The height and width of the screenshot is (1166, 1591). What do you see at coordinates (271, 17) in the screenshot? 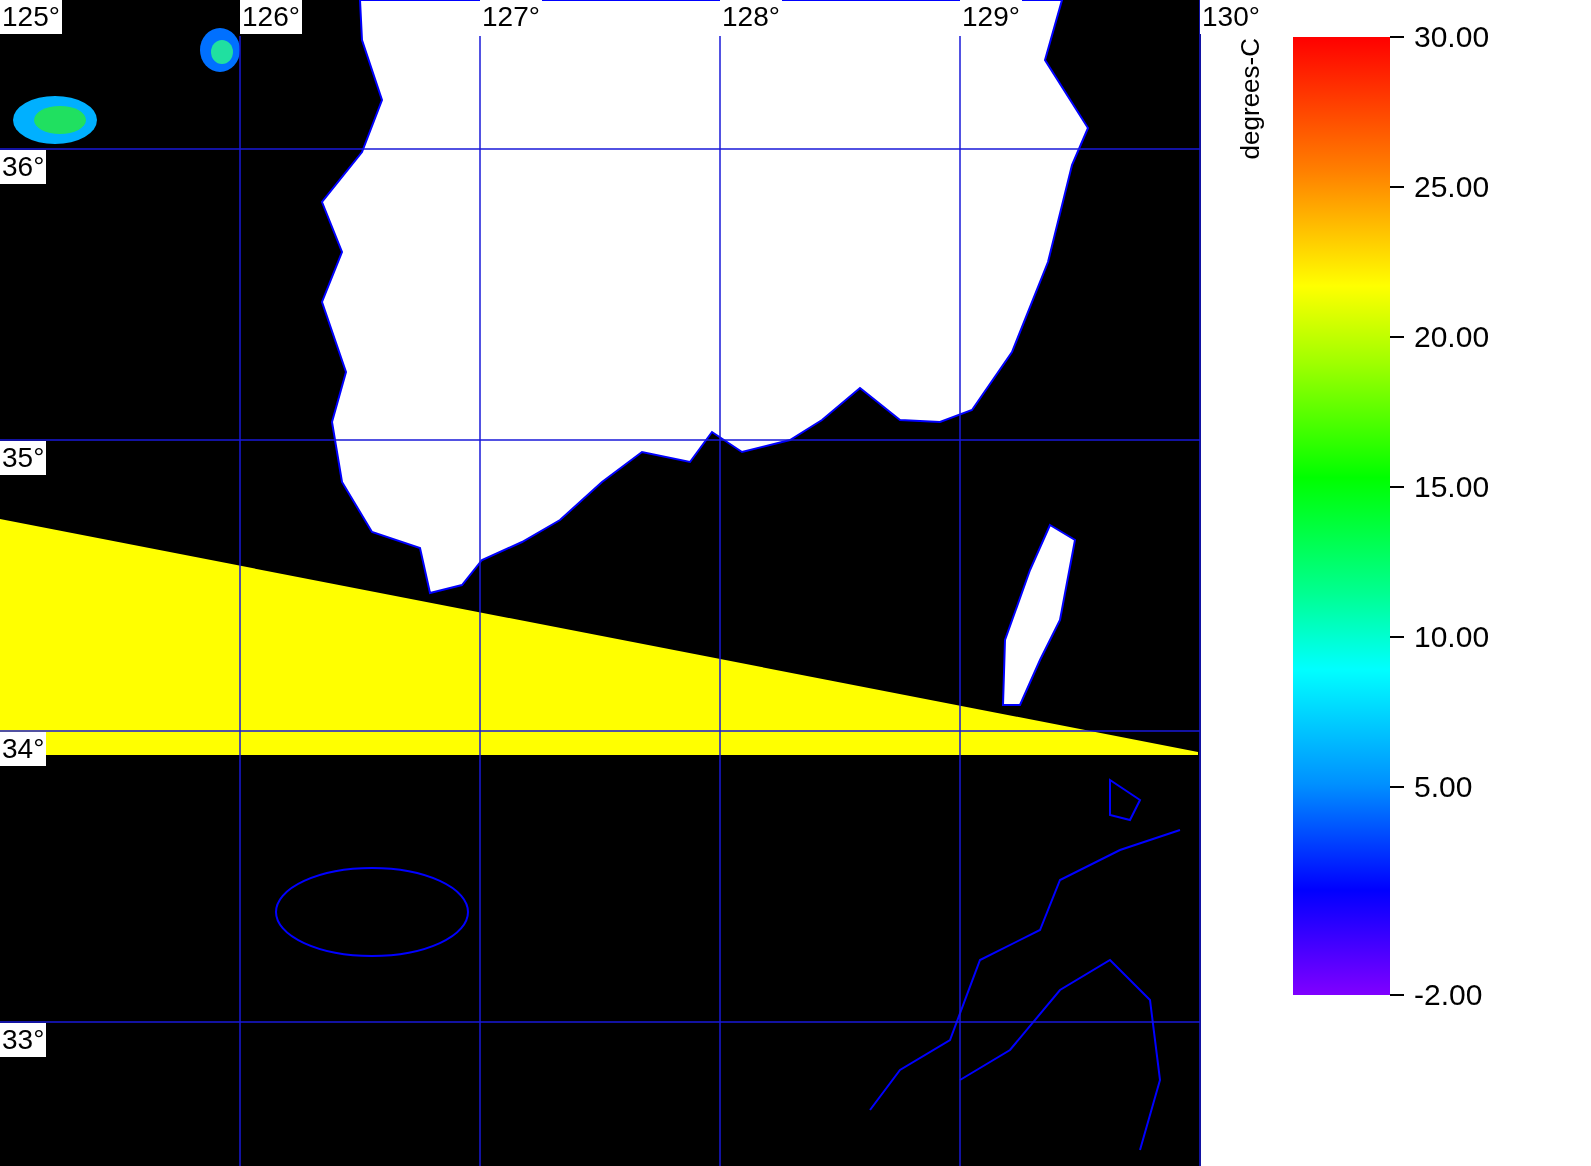
I see `longitude-label: 126°` at bounding box center [271, 17].